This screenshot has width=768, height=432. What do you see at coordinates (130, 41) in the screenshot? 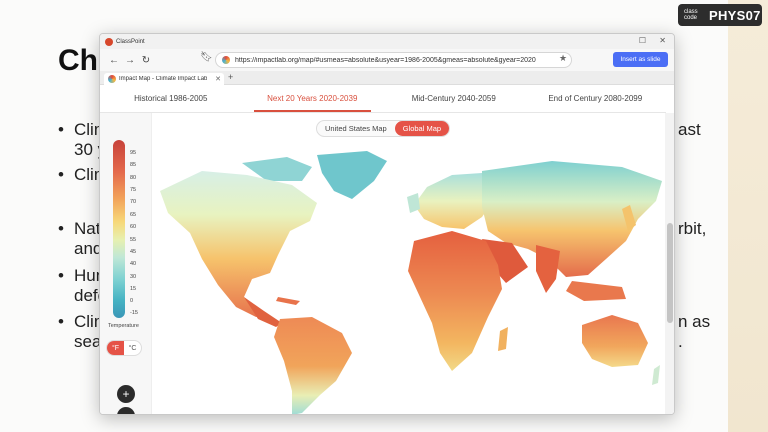
I see `app-name: ClassPoint` at bounding box center [130, 41].